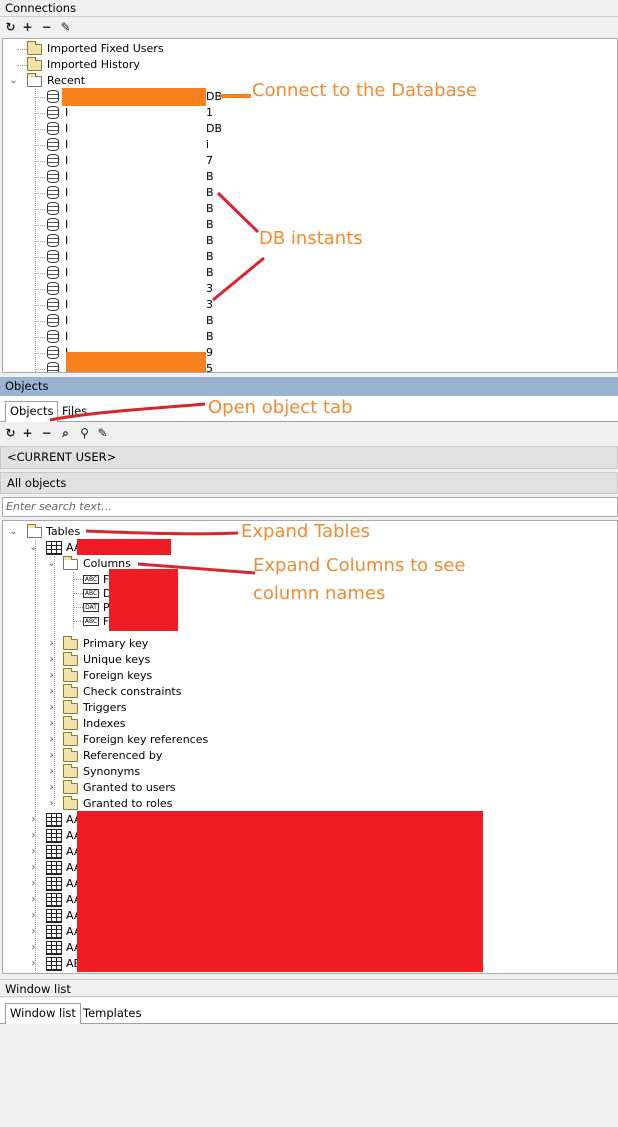 The image size is (618, 1127). What do you see at coordinates (305, 531) in the screenshot?
I see `annotation-expand-tables: Expand Tables` at bounding box center [305, 531].